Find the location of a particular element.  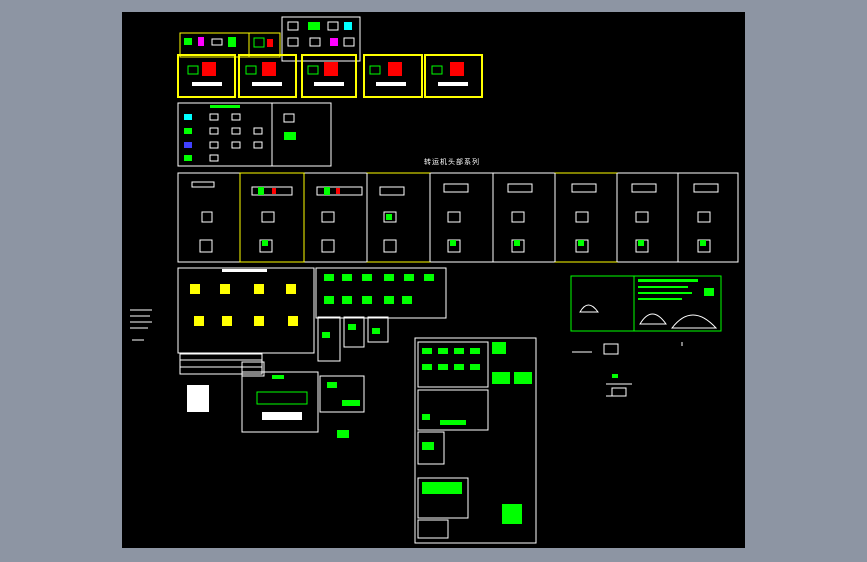

central-detail-sheet is located at coordinates (475, 440).